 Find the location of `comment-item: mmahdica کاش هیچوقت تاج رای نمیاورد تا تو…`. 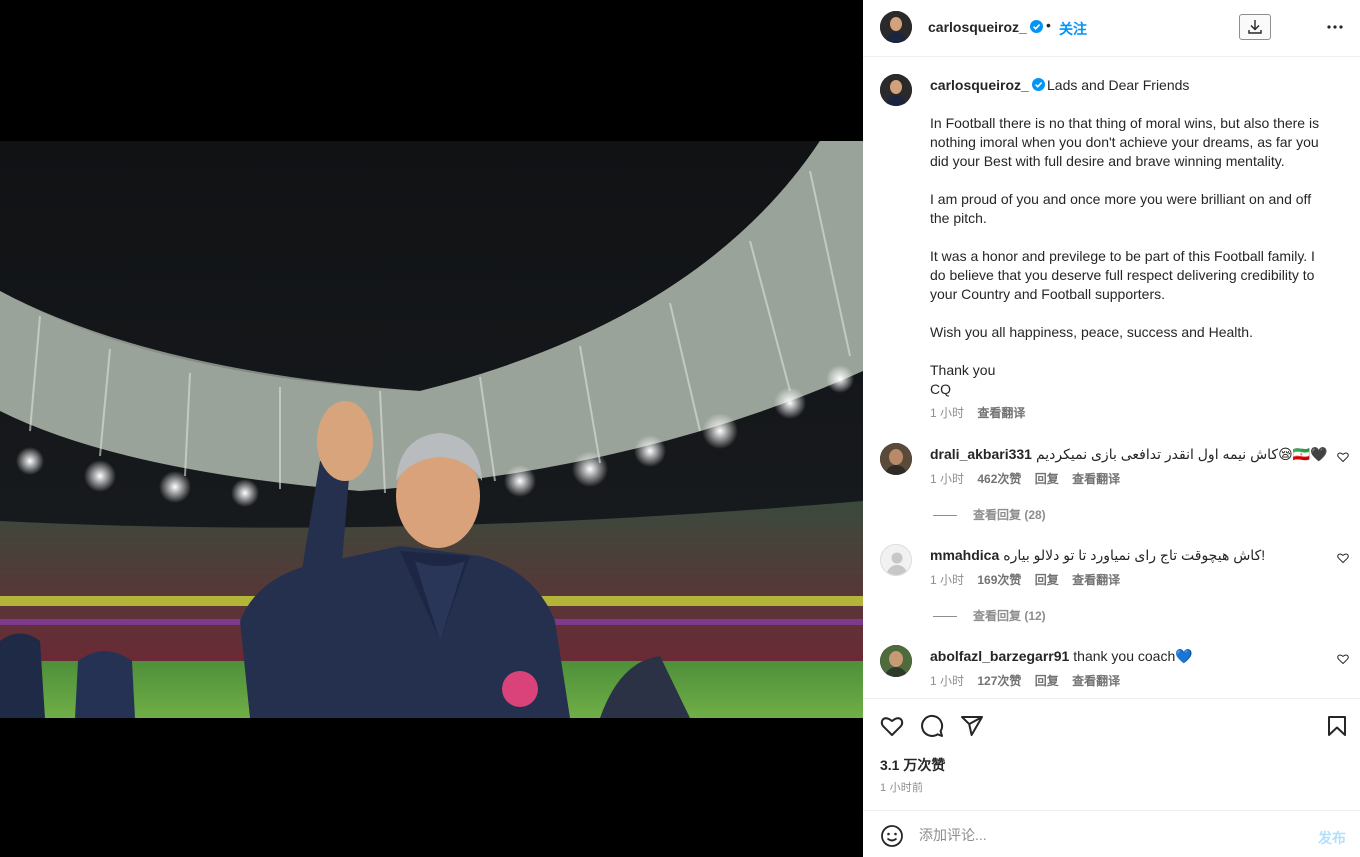

comment-item: mmahdica کاش هیچوقت تاج رای نمیاورد تا تو… is located at coordinates (1111, 589).